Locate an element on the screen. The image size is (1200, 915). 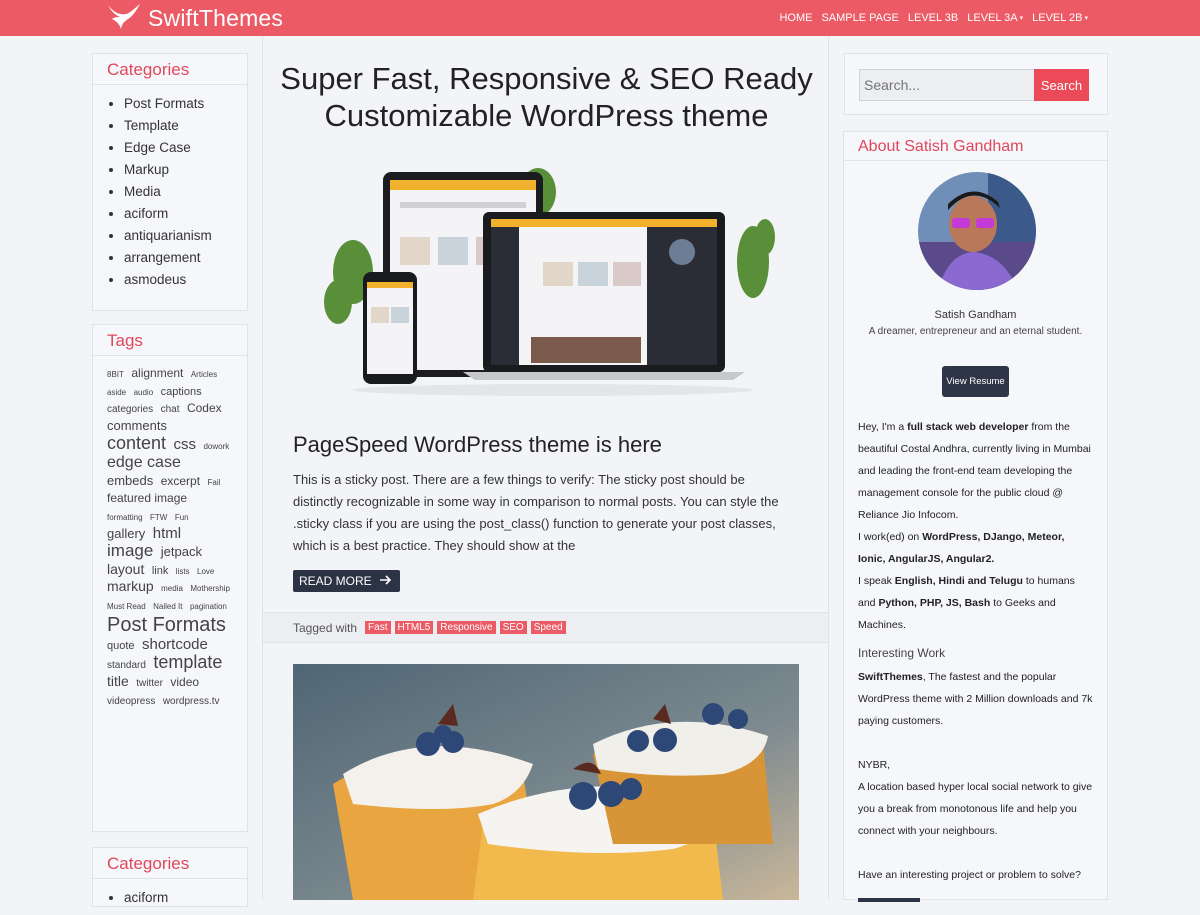
tag-link: comments is located at coordinates (137, 425).